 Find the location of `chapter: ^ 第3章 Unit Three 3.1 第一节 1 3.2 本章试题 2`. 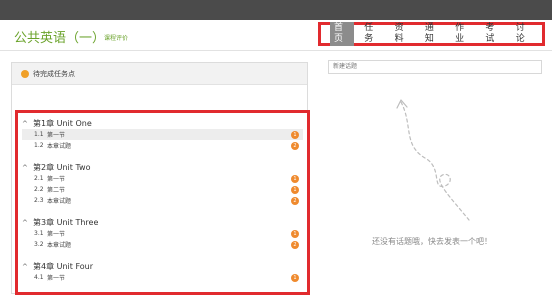

chapter: ^ 第3章 Unit Three 3.1 第一节 1 3.2 本章试题 2 is located at coordinates (162, 233).